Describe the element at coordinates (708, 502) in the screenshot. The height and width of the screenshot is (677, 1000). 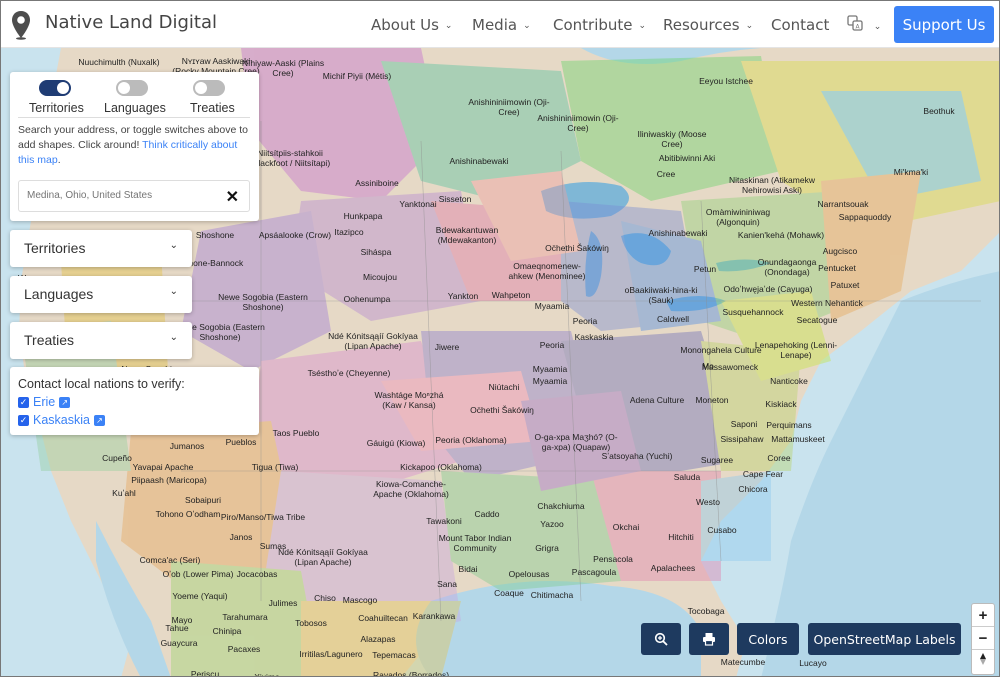
I see `territory-label: Westo` at that location.